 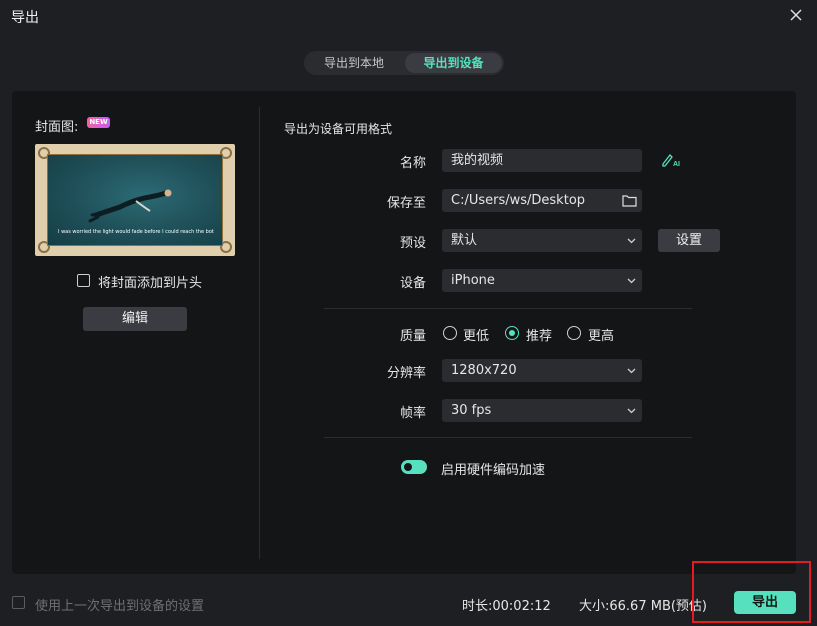 What do you see at coordinates (150, 281) in the screenshot?
I see `add-cover-label: 将封面添加到片头` at bounding box center [150, 281].